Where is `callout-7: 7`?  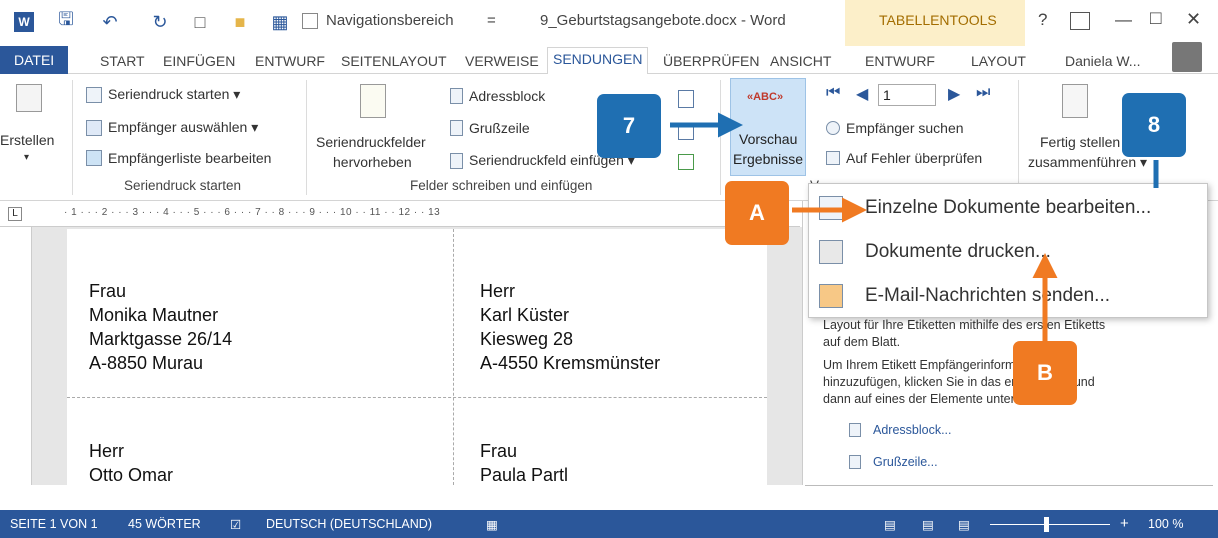 callout-7: 7 is located at coordinates (629, 126).